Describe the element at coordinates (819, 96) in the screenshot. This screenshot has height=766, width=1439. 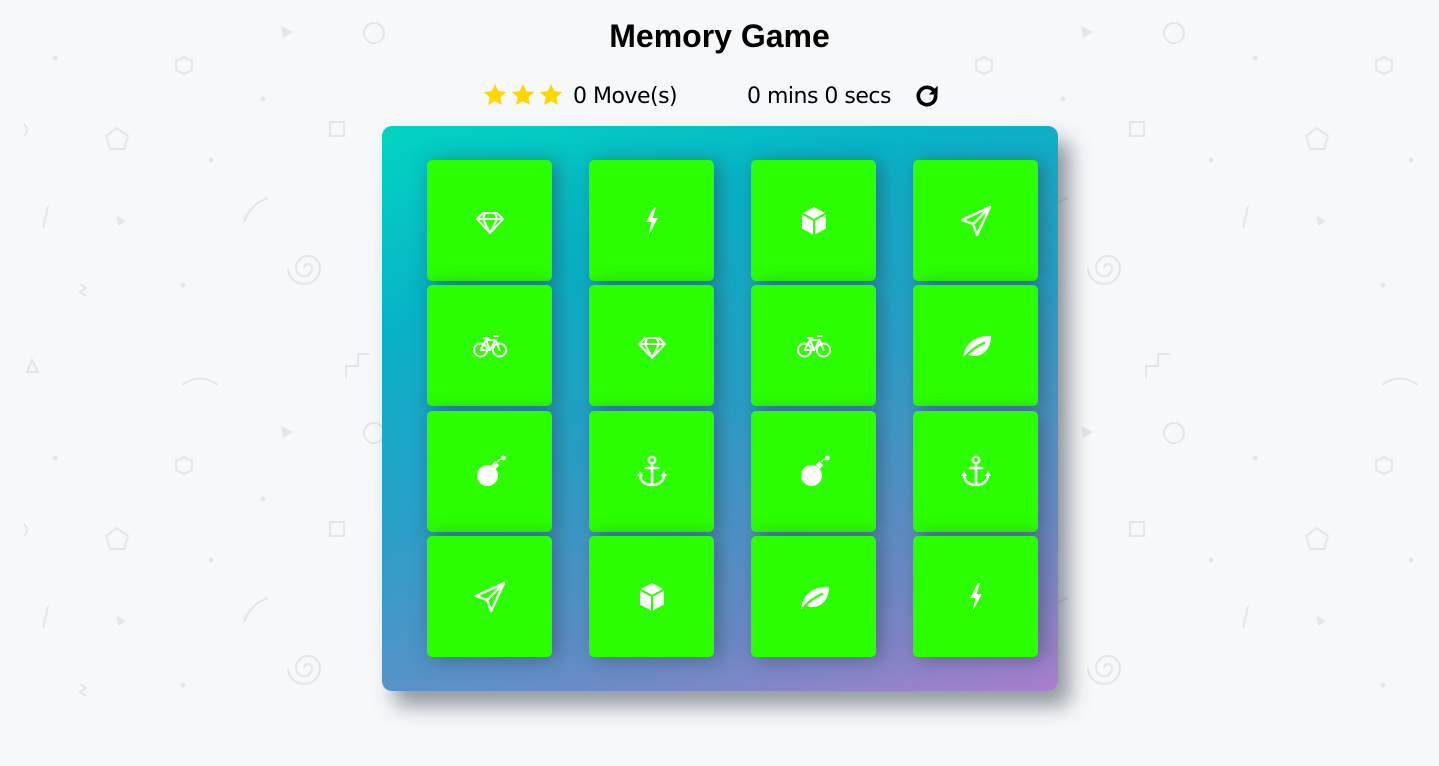
I see `timer: 0 mins 0 secs` at that location.